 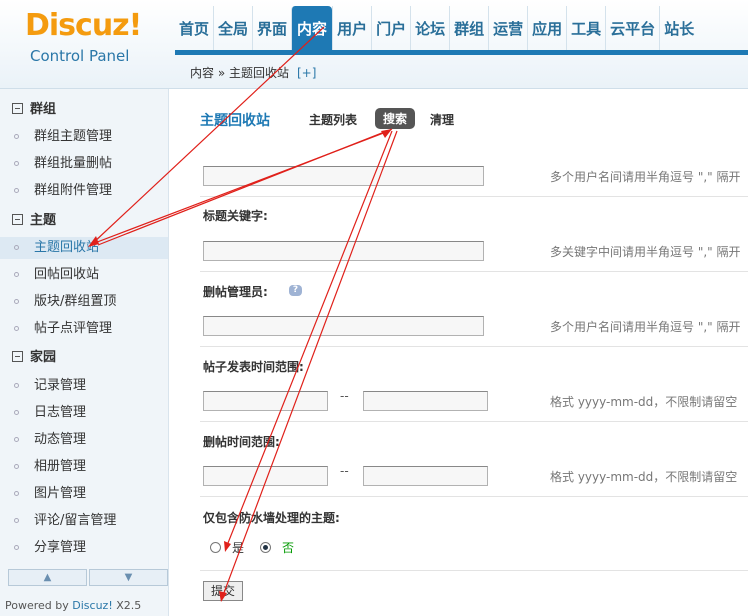 I want to click on arrow-content-to-recycle, so click(x=208, y=135).